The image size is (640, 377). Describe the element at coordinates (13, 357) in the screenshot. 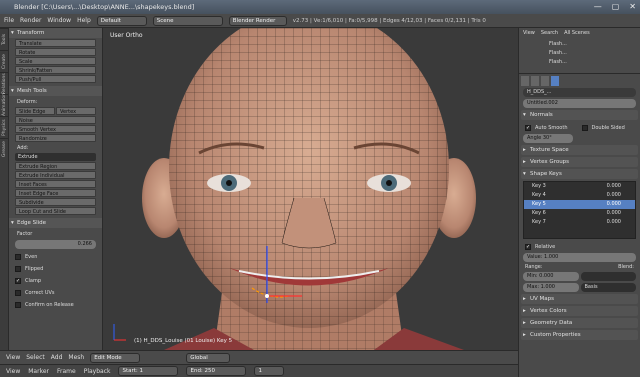

I see `menu-view: View` at that location.